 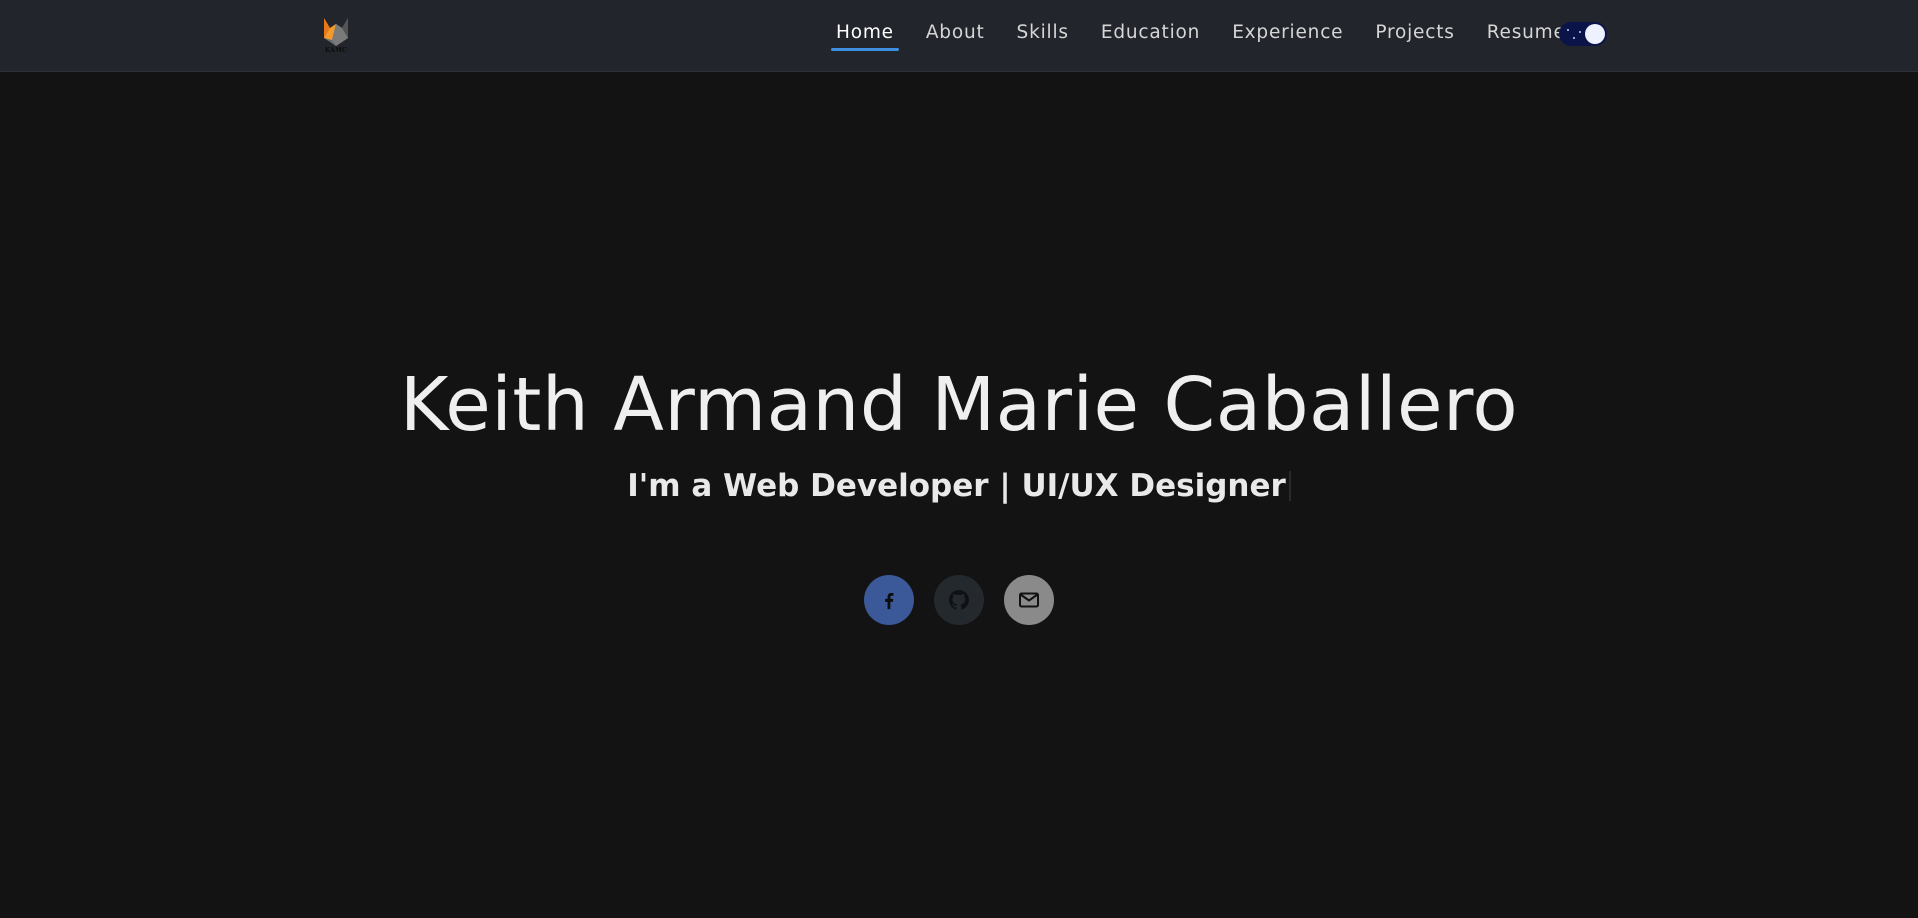 What do you see at coordinates (955, 33) in the screenshot?
I see `nav-item-about: About` at bounding box center [955, 33].